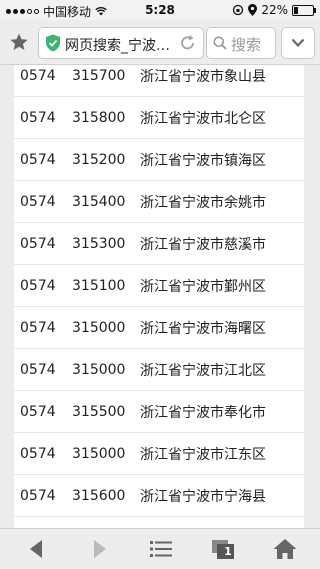  I want to click on list-icon, so click(161, 549).